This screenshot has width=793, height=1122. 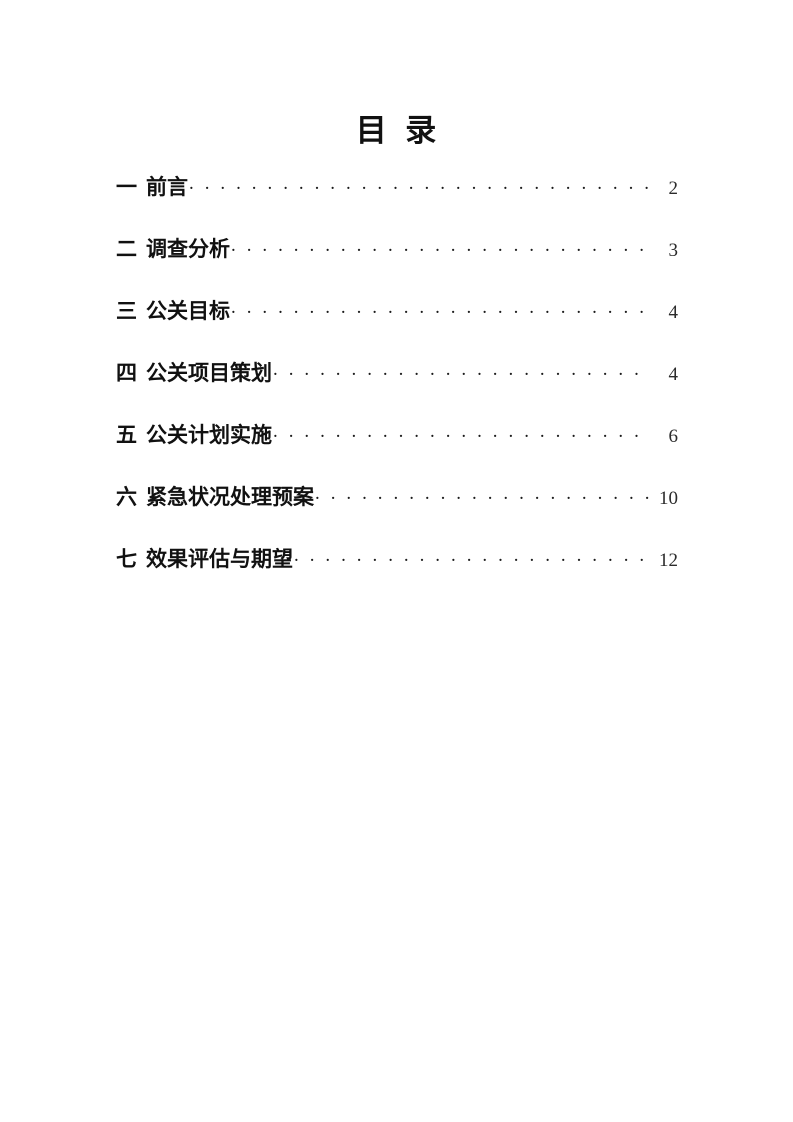 What do you see at coordinates (209, 435) in the screenshot?
I see `toc-entry-title: 公关计划实施` at bounding box center [209, 435].